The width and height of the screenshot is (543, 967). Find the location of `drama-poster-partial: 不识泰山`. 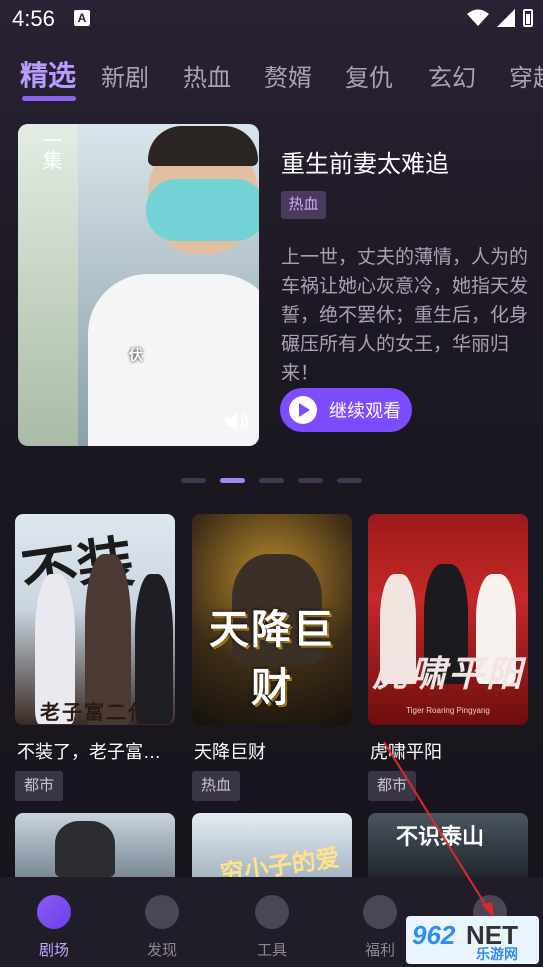

drama-poster-partial: 不识泰山 is located at coordinates (448, 845).